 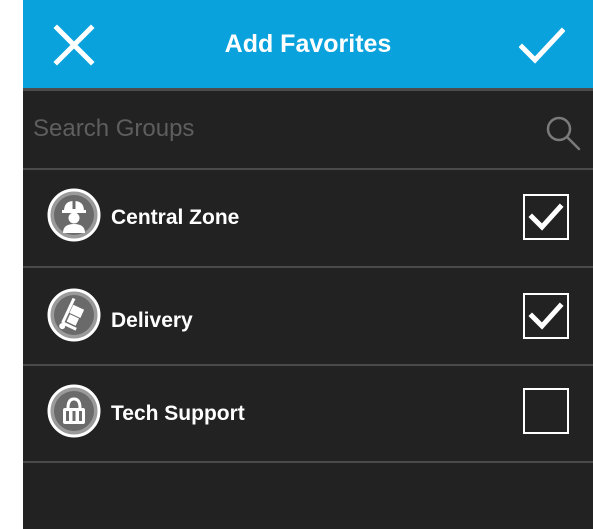 I want to click on tools-icon, so click(x=74, y=411).